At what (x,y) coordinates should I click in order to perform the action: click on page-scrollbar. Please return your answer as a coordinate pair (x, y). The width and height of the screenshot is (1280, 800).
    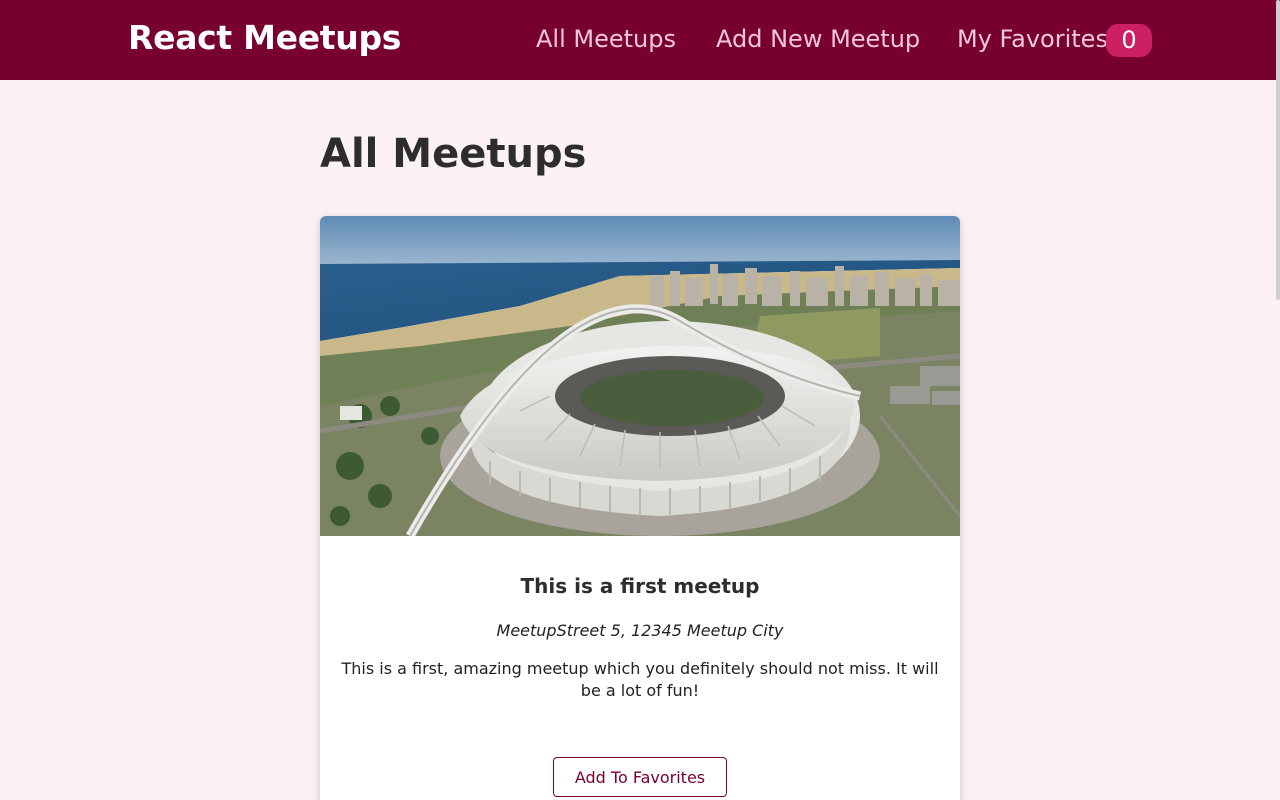
    Looking at the image, I should click on (1278, 150).